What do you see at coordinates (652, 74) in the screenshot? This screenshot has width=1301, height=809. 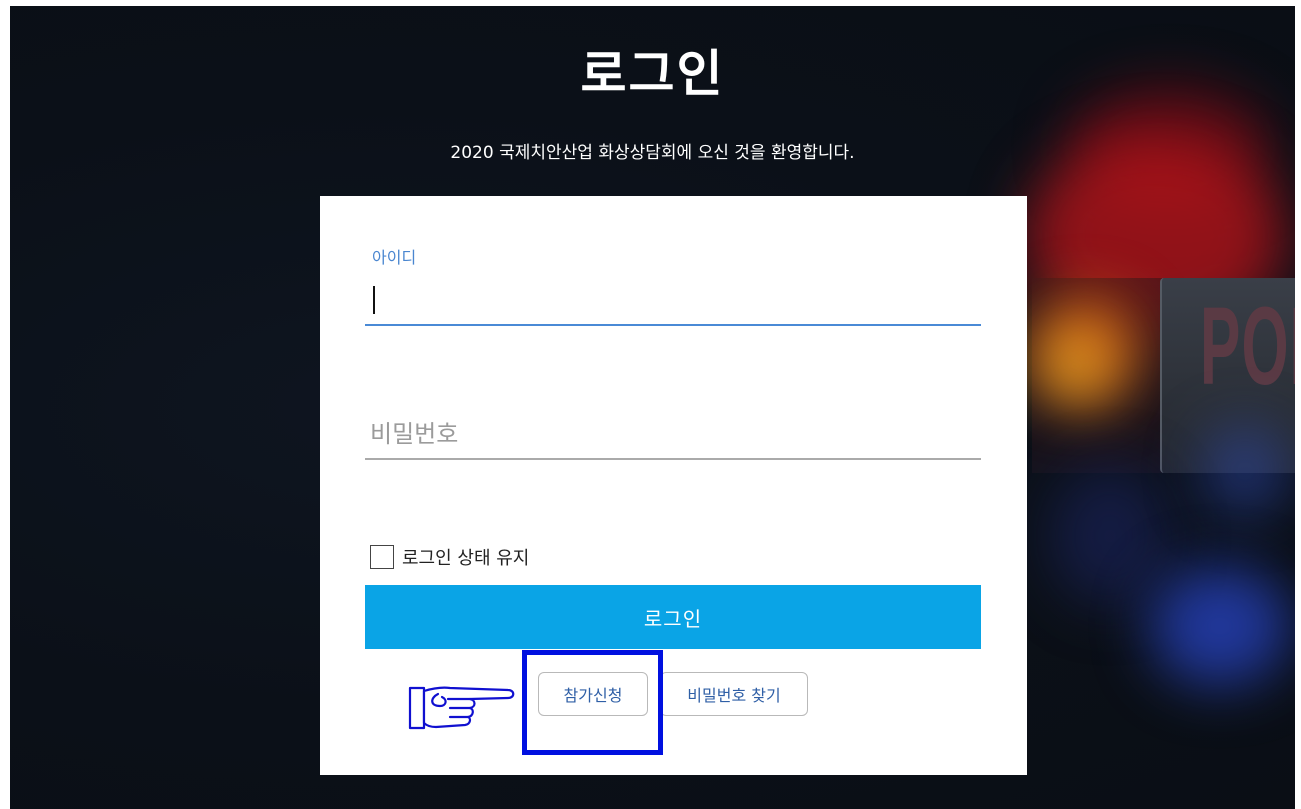 I see `page-title: 로그인` at bounding box center [652, 74].